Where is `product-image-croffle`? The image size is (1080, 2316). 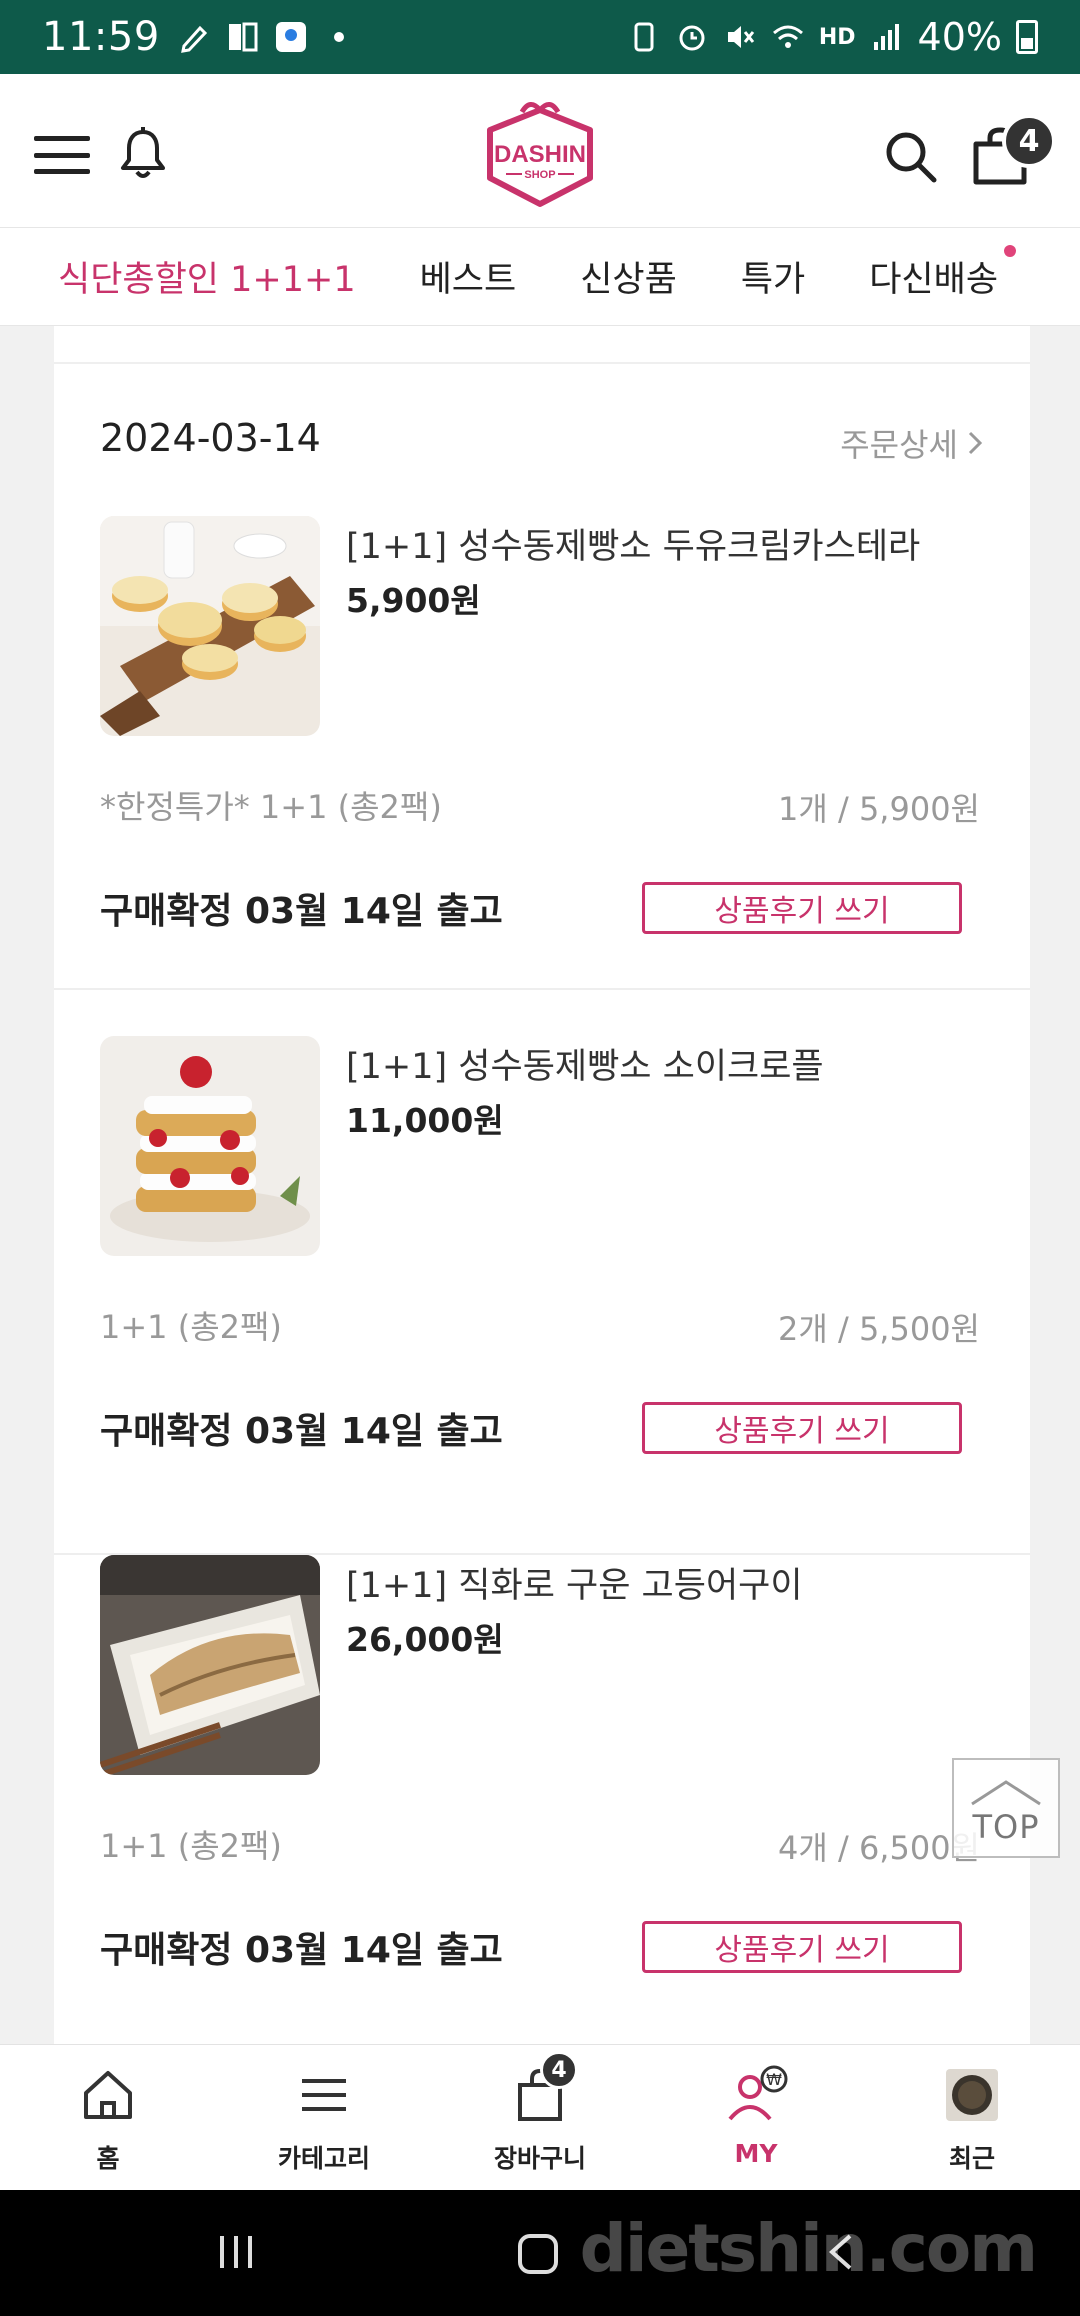 product-image-croffle is located at coordinates (210, 1146).